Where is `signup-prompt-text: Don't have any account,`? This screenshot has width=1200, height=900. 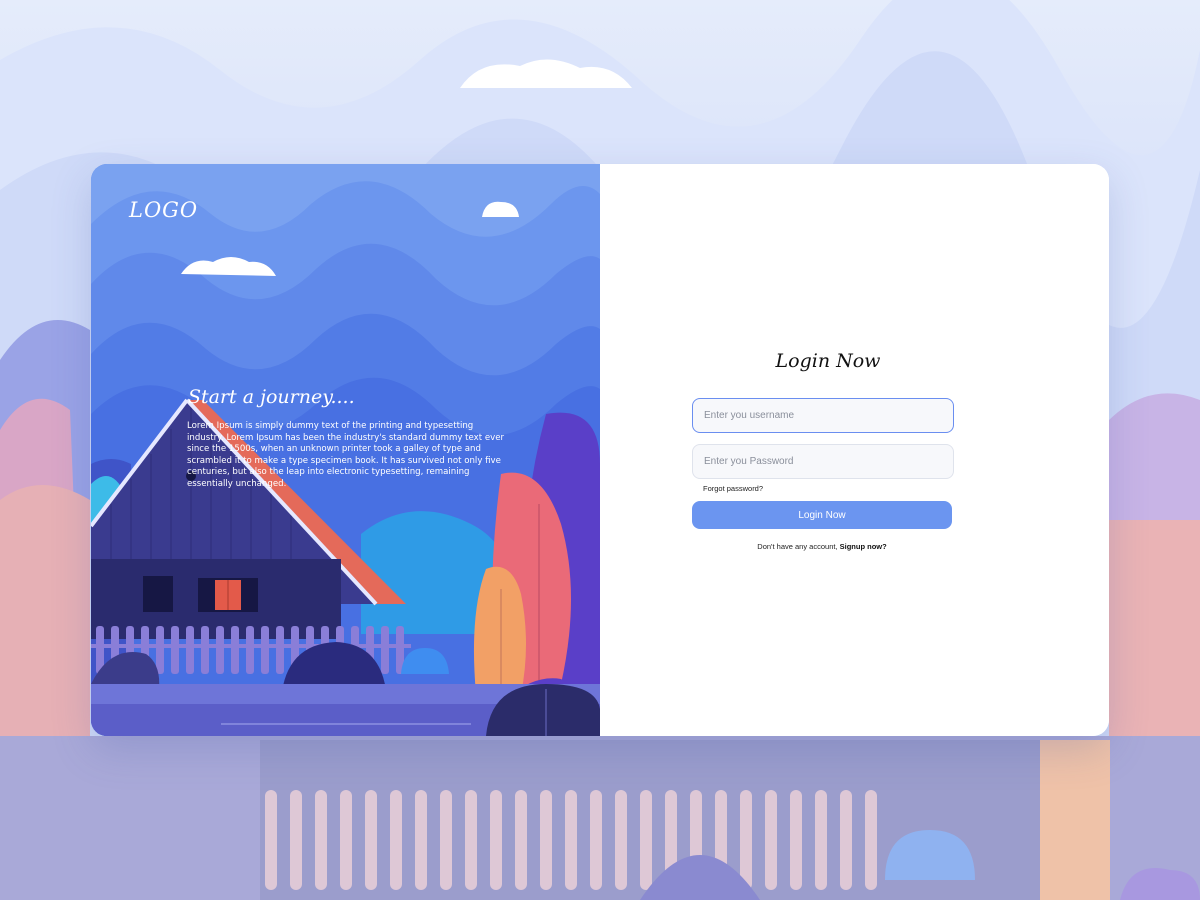 signup-prompt-text: Don't have any account, is located at coordinates (797, 546).